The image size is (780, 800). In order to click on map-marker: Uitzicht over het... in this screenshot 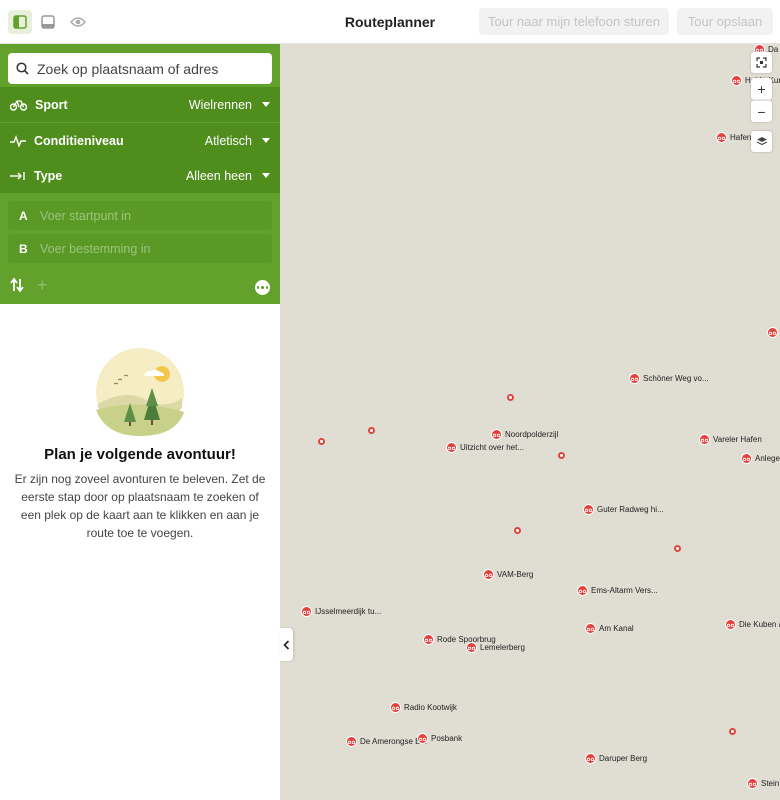, I will do `click(485, 447)`.